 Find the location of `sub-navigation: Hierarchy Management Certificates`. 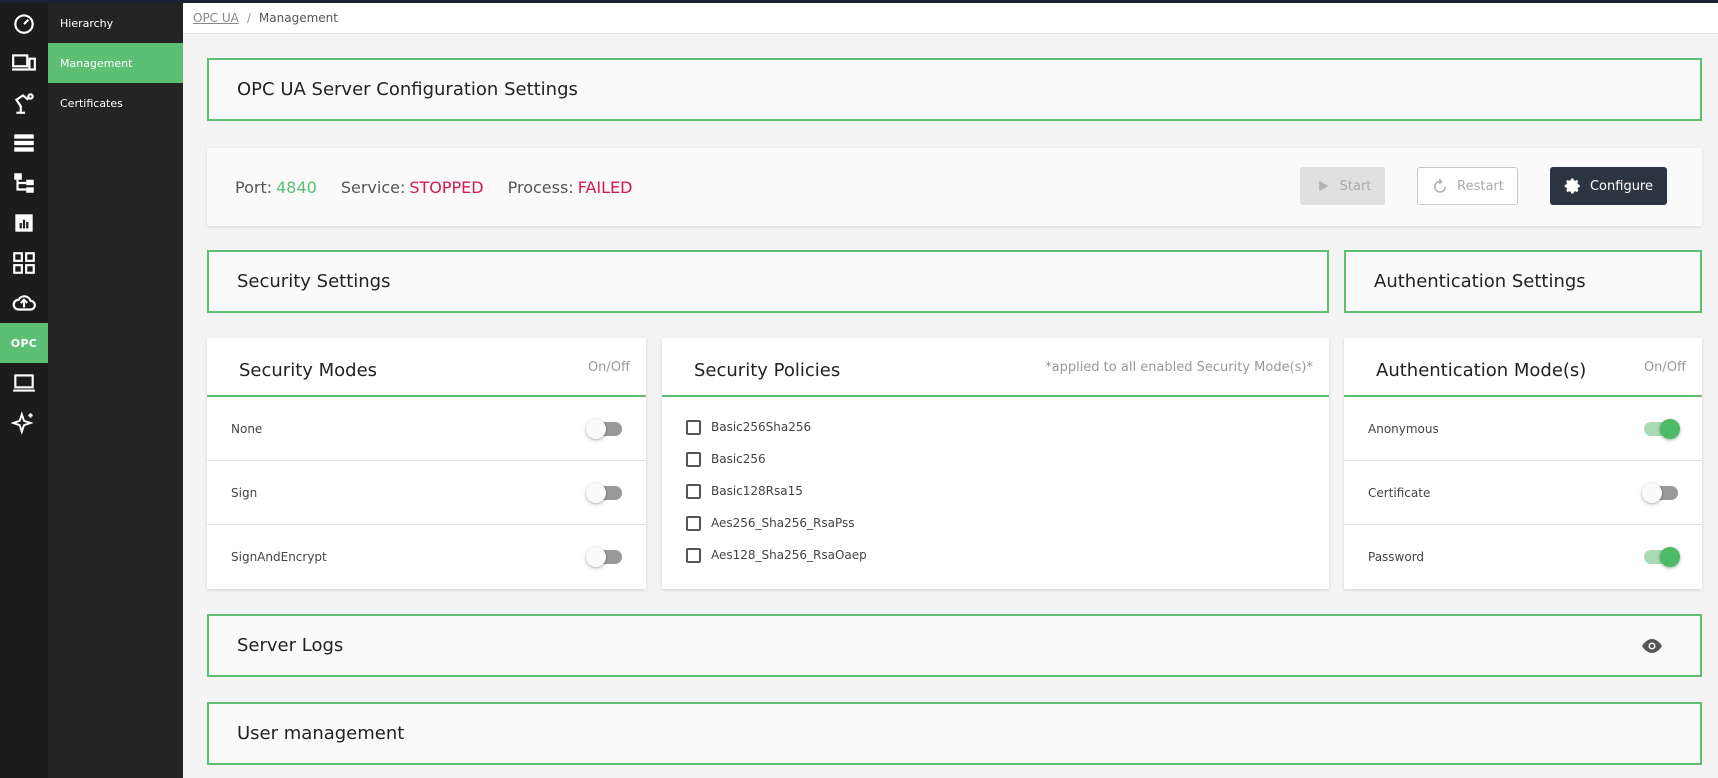

sub-navigation: Hierarchy Management Certificates is located at coordinates (115, 390).